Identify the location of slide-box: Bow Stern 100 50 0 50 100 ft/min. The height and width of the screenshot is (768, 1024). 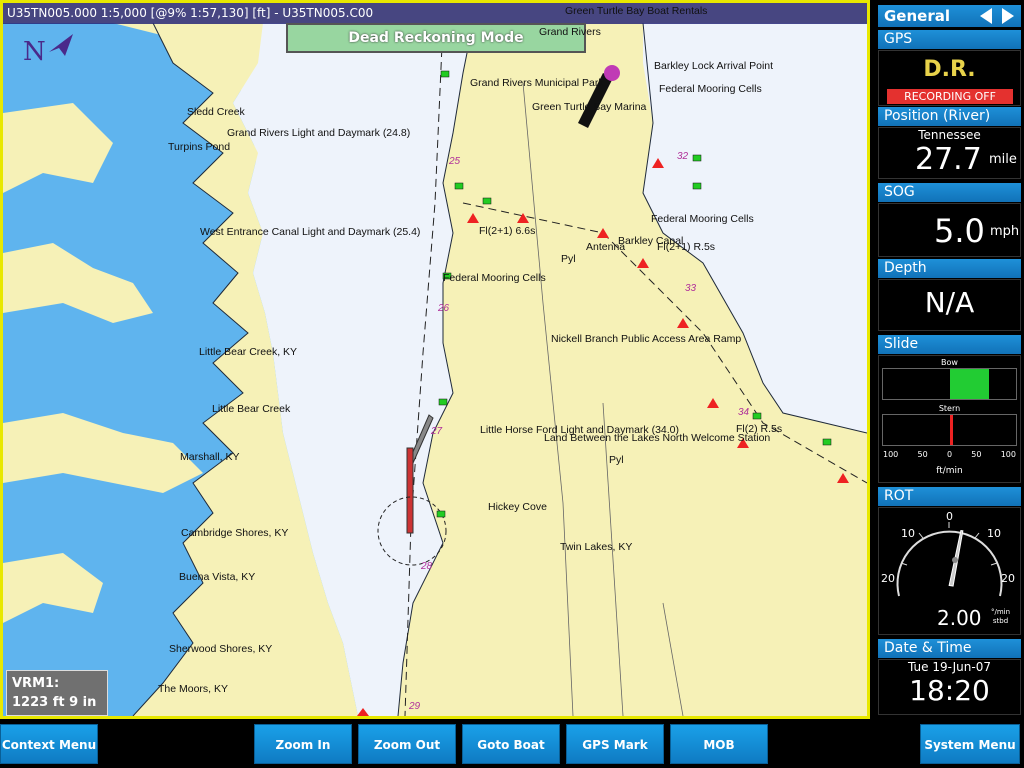
(949, 419).